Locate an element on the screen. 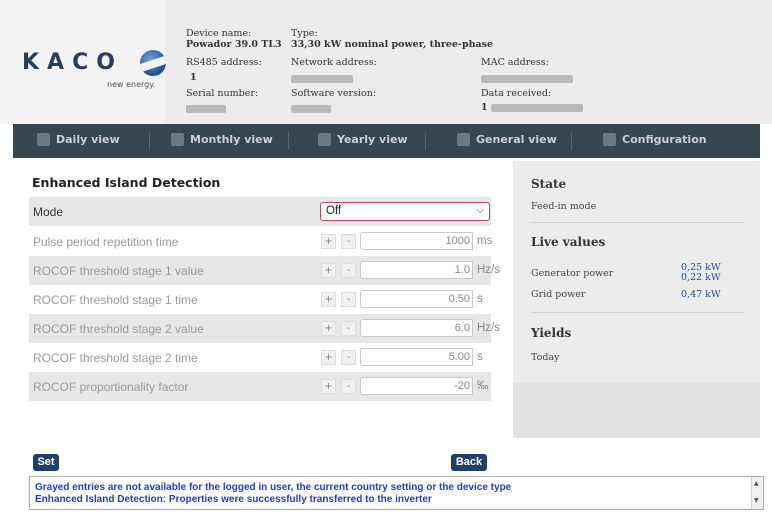  message-scrollbar: ▲ ▼ is located at coordinates (757, 493).